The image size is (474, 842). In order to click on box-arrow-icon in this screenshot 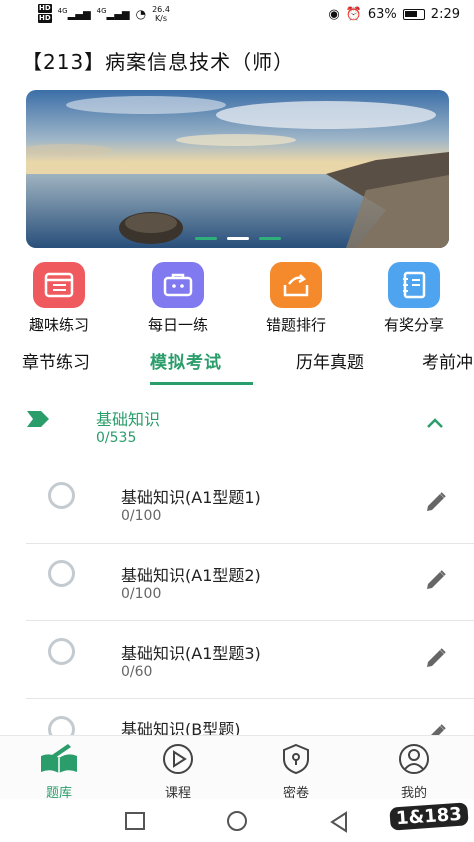, I will do `click(296, 285)`.